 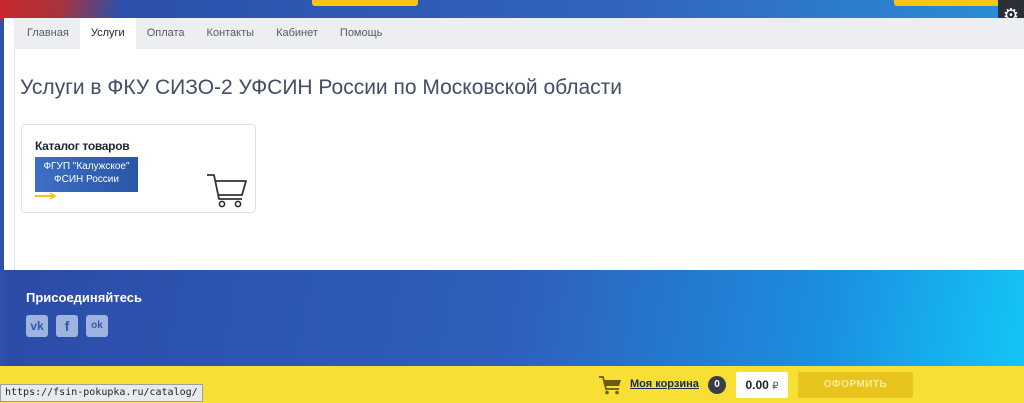 I want to click on currency-symbol: ₽, so click(x=775, y=386).